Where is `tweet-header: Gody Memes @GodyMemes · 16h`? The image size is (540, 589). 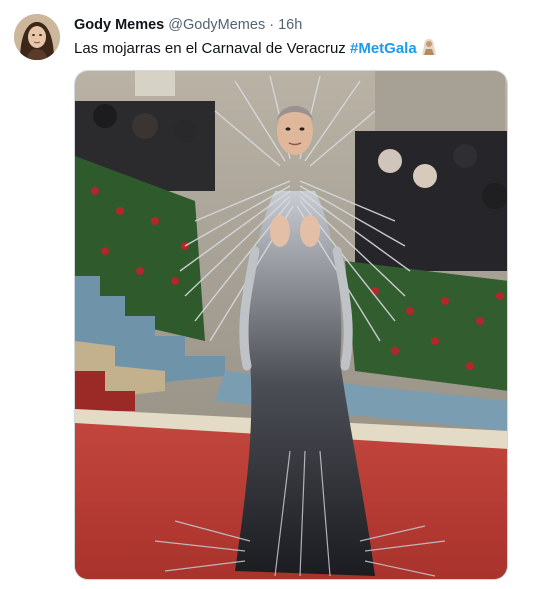 tweet-header: Gody Memes @GodyMemes · 16h is located at coordinates (188, 25).